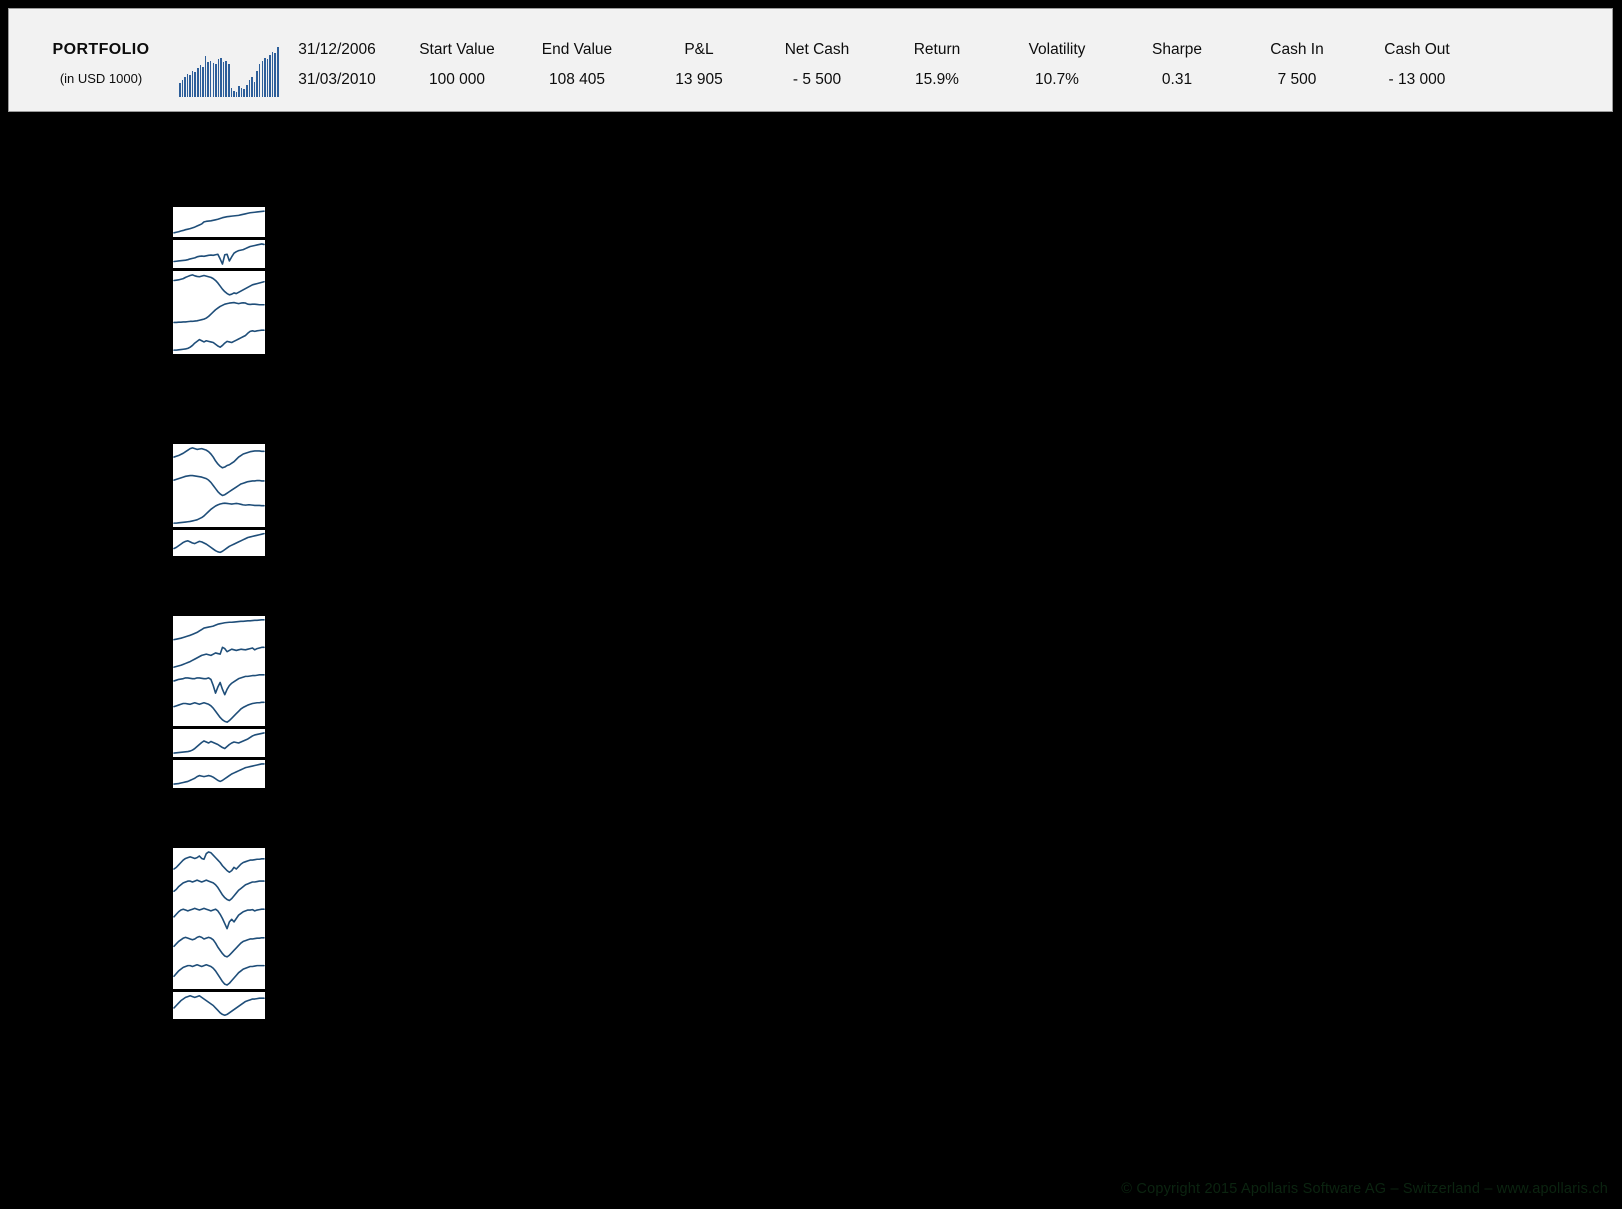 This screenshot has width=1622, height=1209. What do you see at coordinates (457, 49) in the screenshot?
I see `metric-label-0: Start Value` at bounding box center [457, 49].